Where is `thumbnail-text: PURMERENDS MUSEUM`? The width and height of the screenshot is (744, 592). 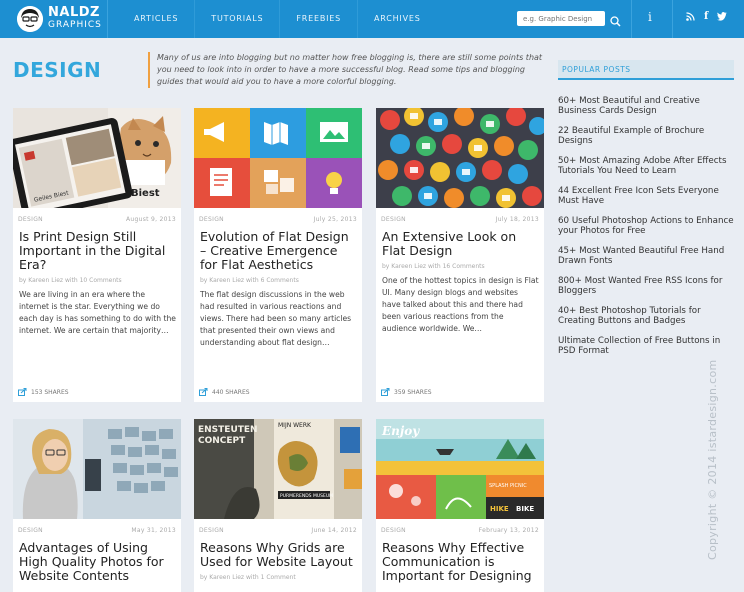
thumbnail-text: PURMERENDS MUSEUM is located at coordinates (306, 496).